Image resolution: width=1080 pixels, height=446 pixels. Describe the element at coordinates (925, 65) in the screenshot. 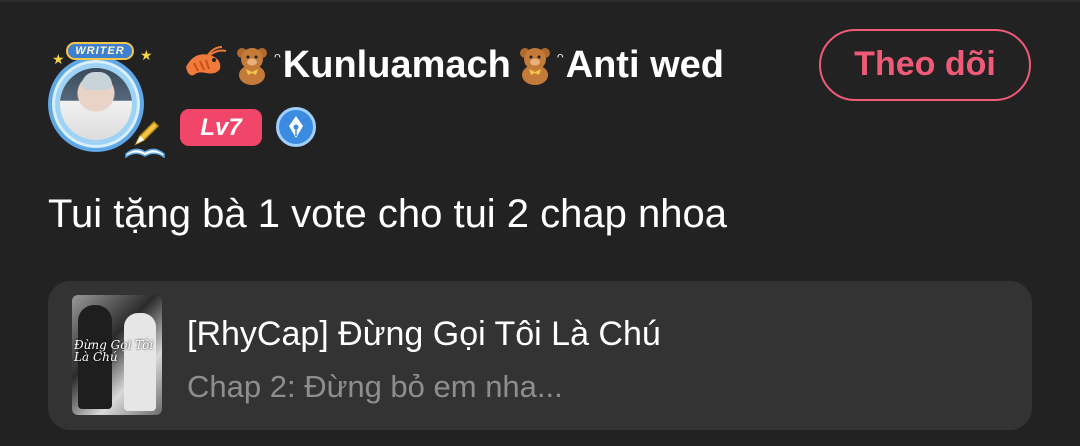

I see `follow-button: Theo dõi` at that location.